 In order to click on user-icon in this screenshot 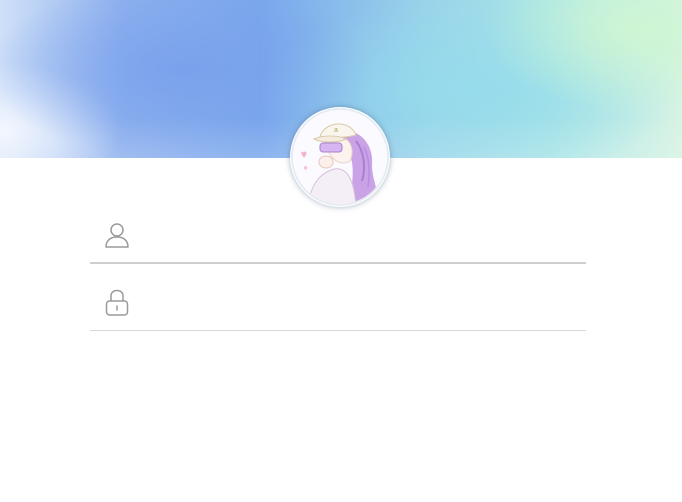, I will do `click(117, 235)`.